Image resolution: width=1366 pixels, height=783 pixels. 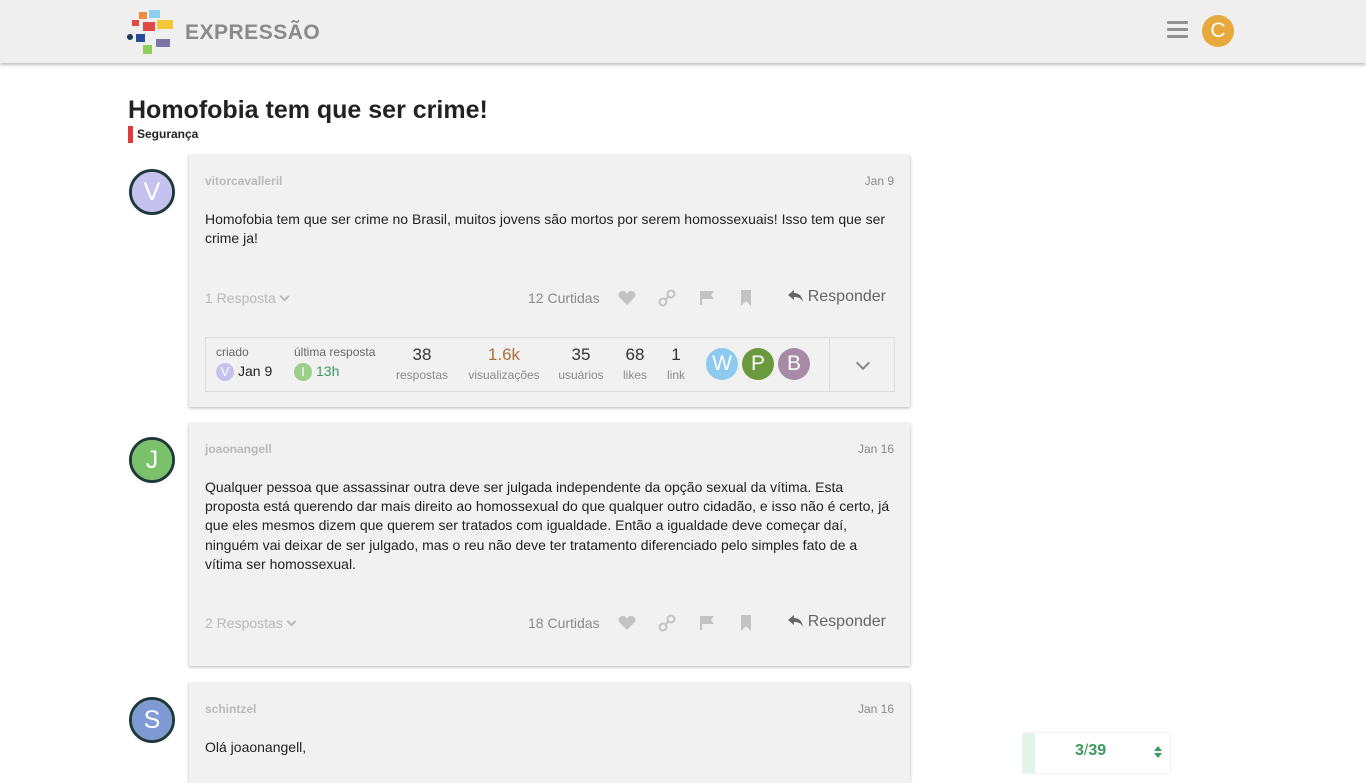 I want to click on post-actions: 2 Respostas 18 Curtidas Responder, so click(x=549, y=624).